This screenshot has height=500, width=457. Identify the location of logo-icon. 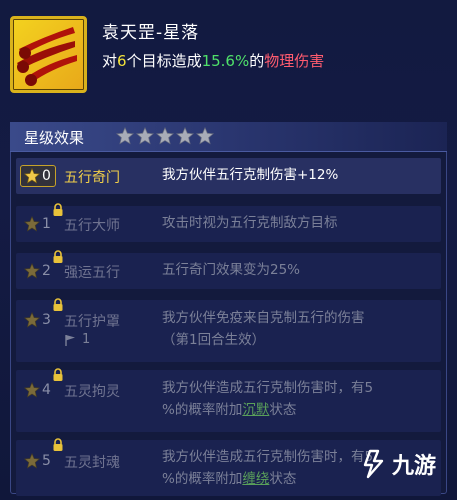
(373, 464).